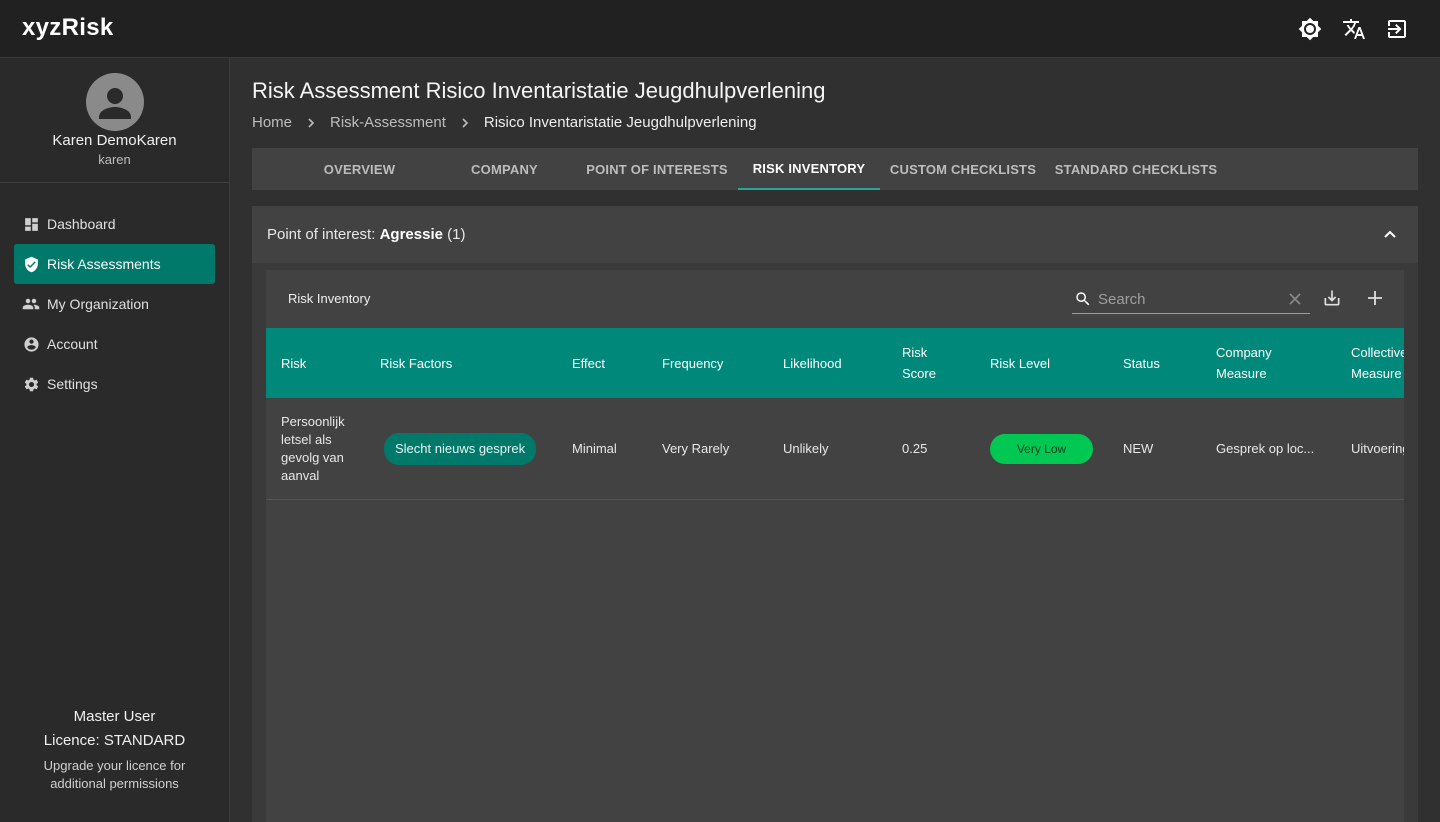  I want to click on card-title: Risk Inventory, so click(329, 298).